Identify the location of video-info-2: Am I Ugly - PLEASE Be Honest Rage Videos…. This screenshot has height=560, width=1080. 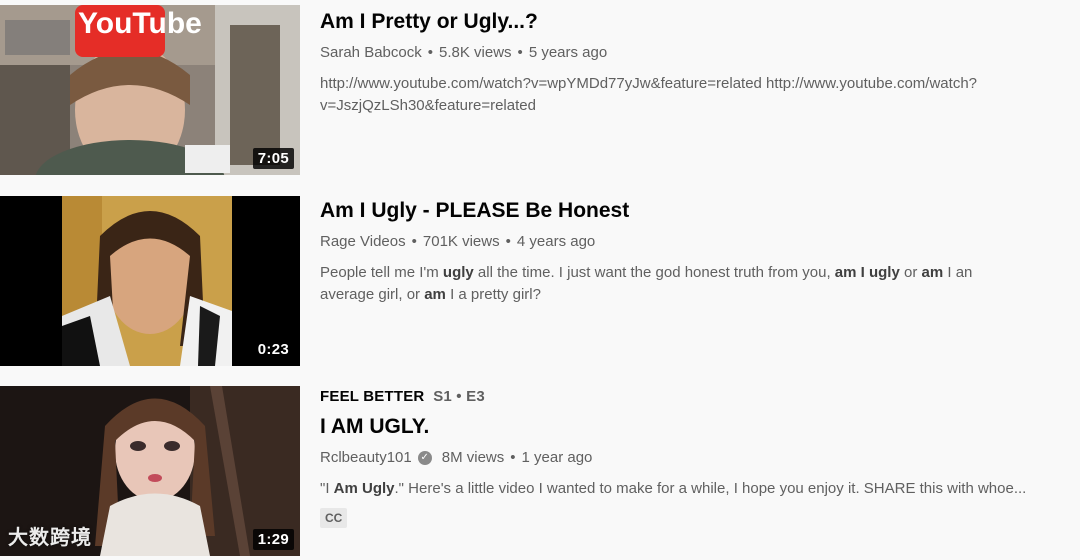
(690, 251).